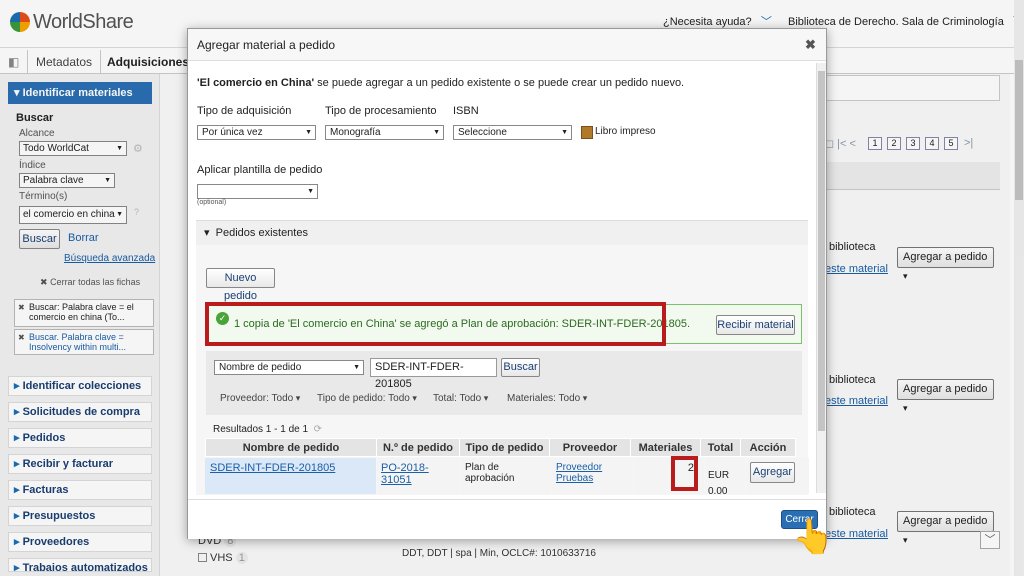  What do you see at coordinates (821, 251) in the screenshot?
I see `dialog-scrollbar-thumb` at bounding box center [821, 251].